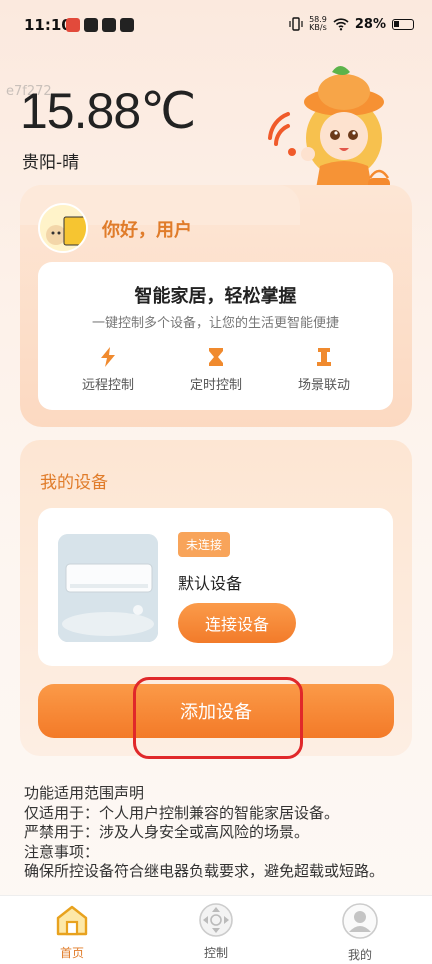 The width and height of the screenshot is (432, 964). Describe the element at coordinates (63, 228) in the screenshot. I see `avatar` at that location.